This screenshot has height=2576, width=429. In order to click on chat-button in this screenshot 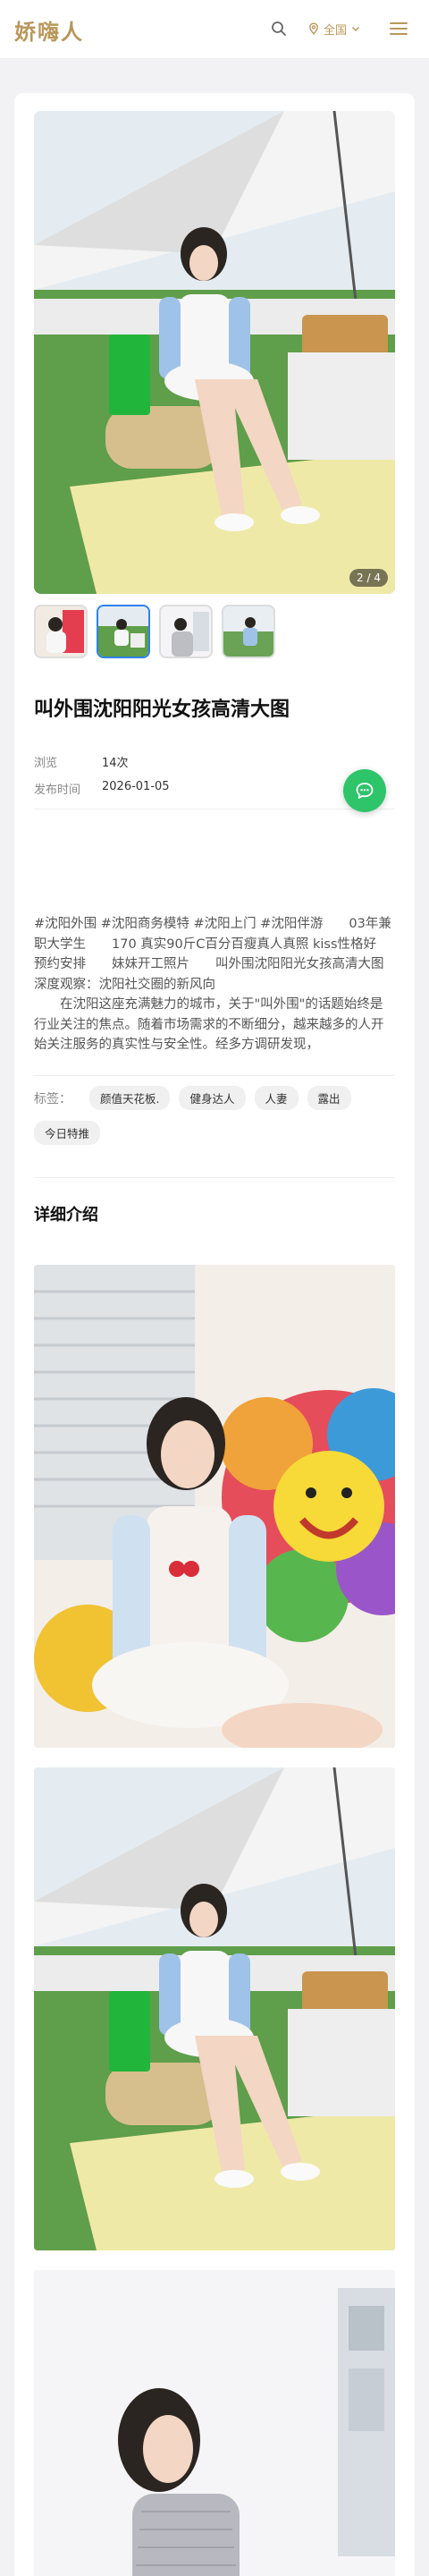, I will do `click(364, 790)`.